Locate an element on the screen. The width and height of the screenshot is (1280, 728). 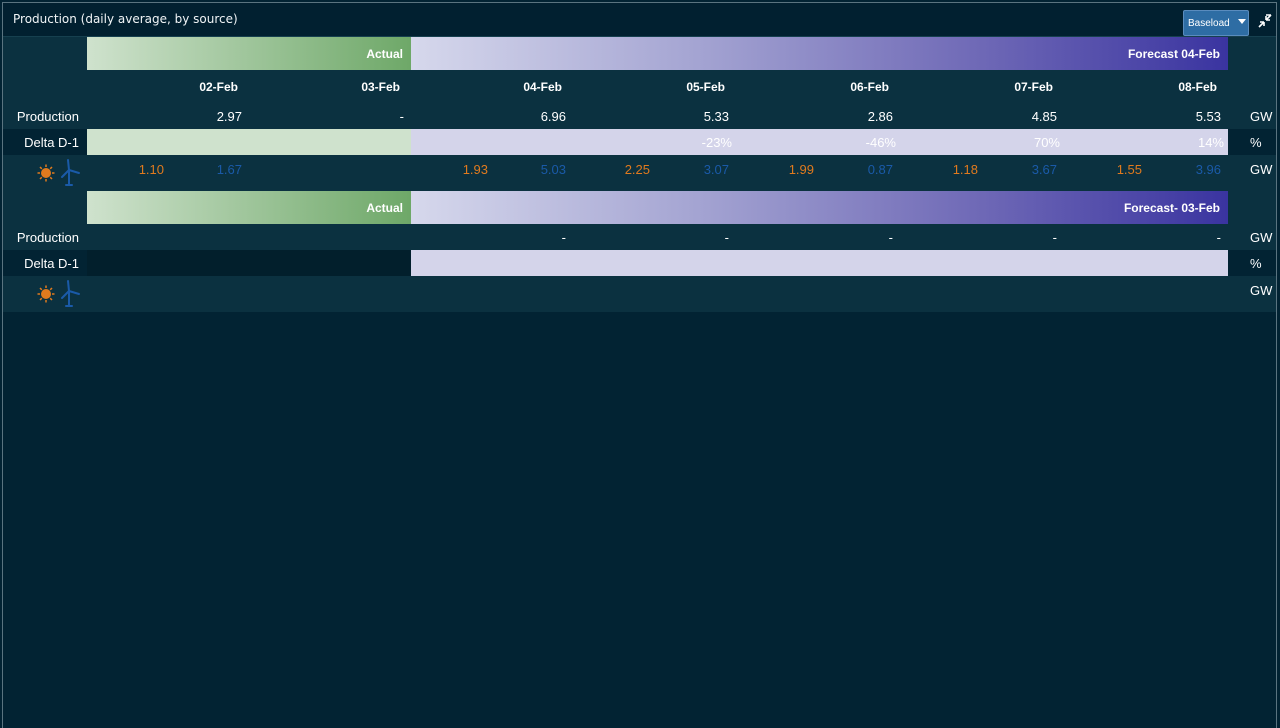
forecast-header: Forecast- 03-Feb is located at coordinates (819, 207).